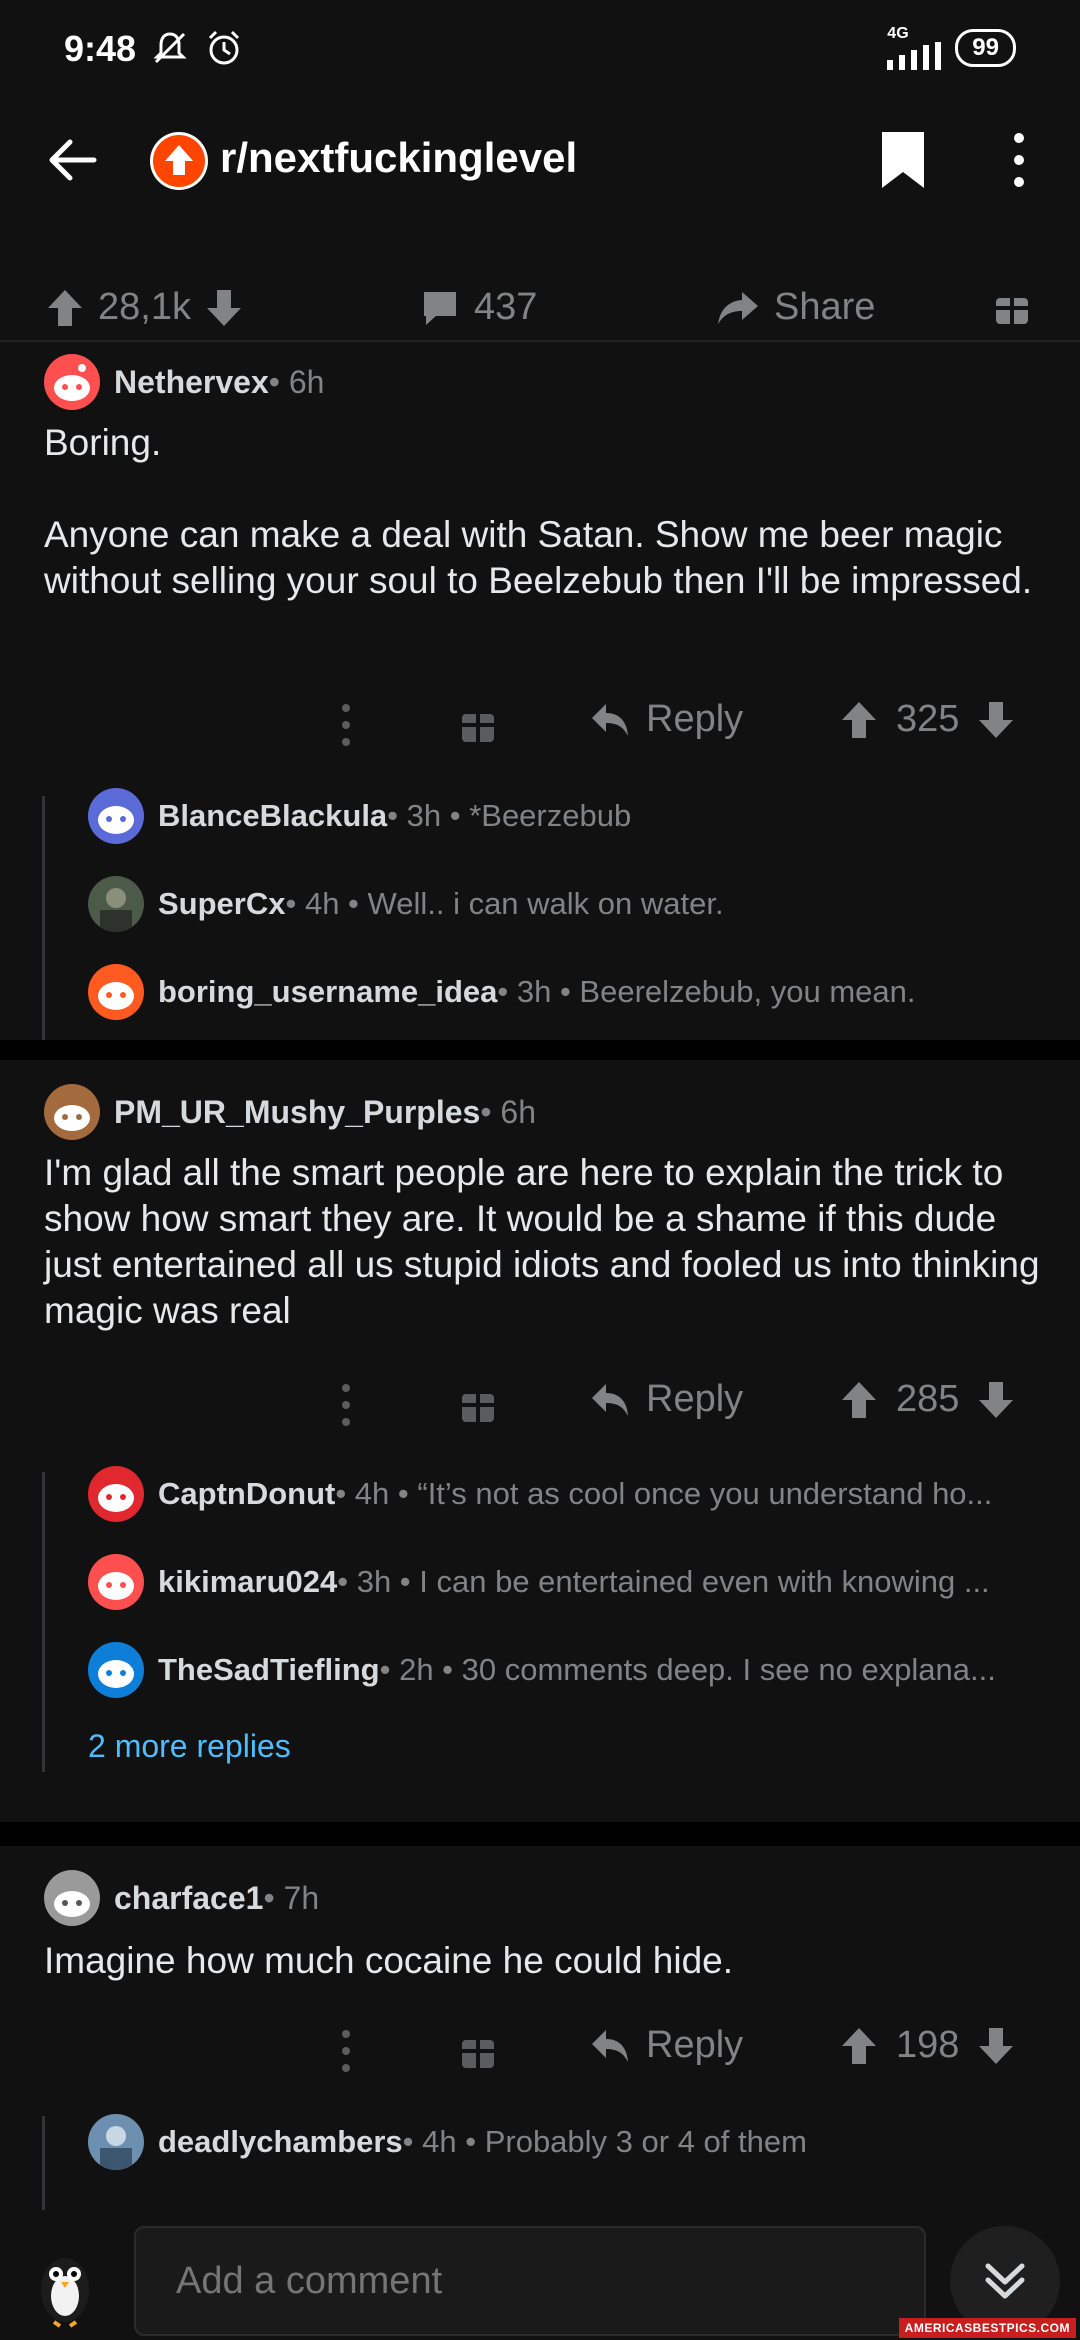 This screenshot has width=1080, height=2340. What do you see at coordinates (65, 2285) in the screenshot?
I see `user-avatar-icon` at bounding box center [65, 2285].